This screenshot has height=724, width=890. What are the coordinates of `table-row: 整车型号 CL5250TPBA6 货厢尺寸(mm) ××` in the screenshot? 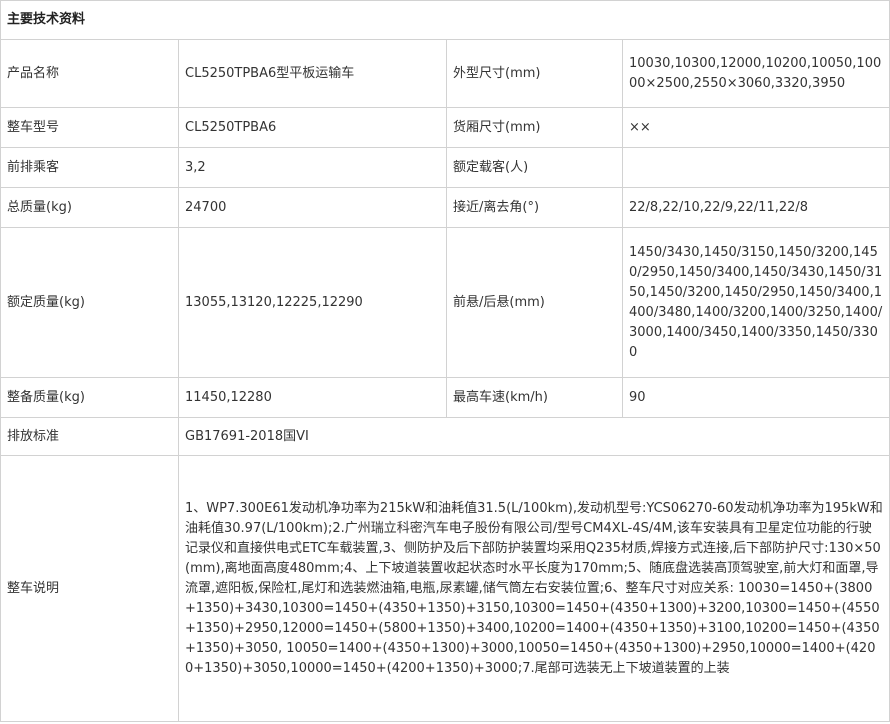 It's located at (445, 127).